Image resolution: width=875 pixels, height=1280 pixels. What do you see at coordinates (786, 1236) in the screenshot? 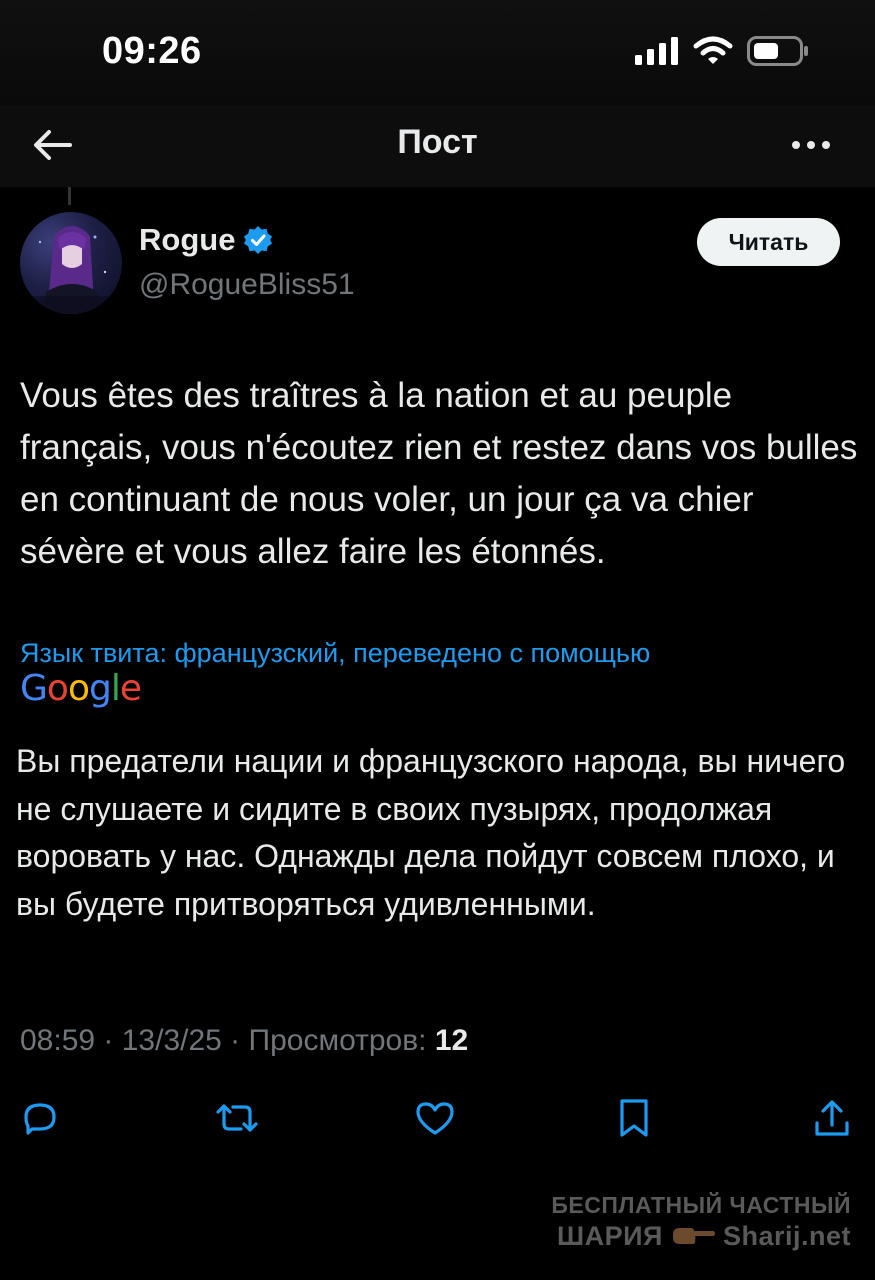
I see `watermark-text-right: Sharij.net` at bounding box center [786, 1236].